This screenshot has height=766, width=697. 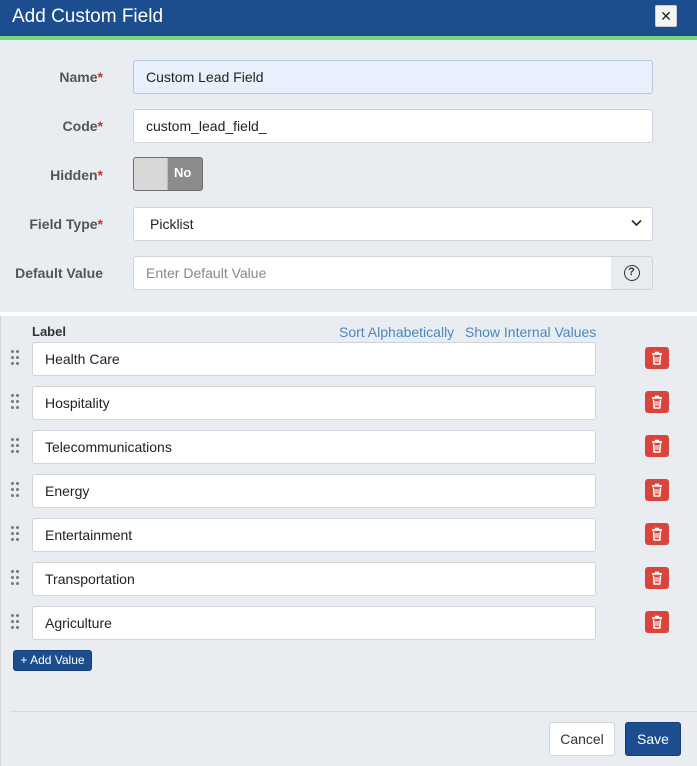 What do you see at coordinates (59, 273) in the screenshot?
I see `default-value-label: Default Value` at bounding box center [59, 273].